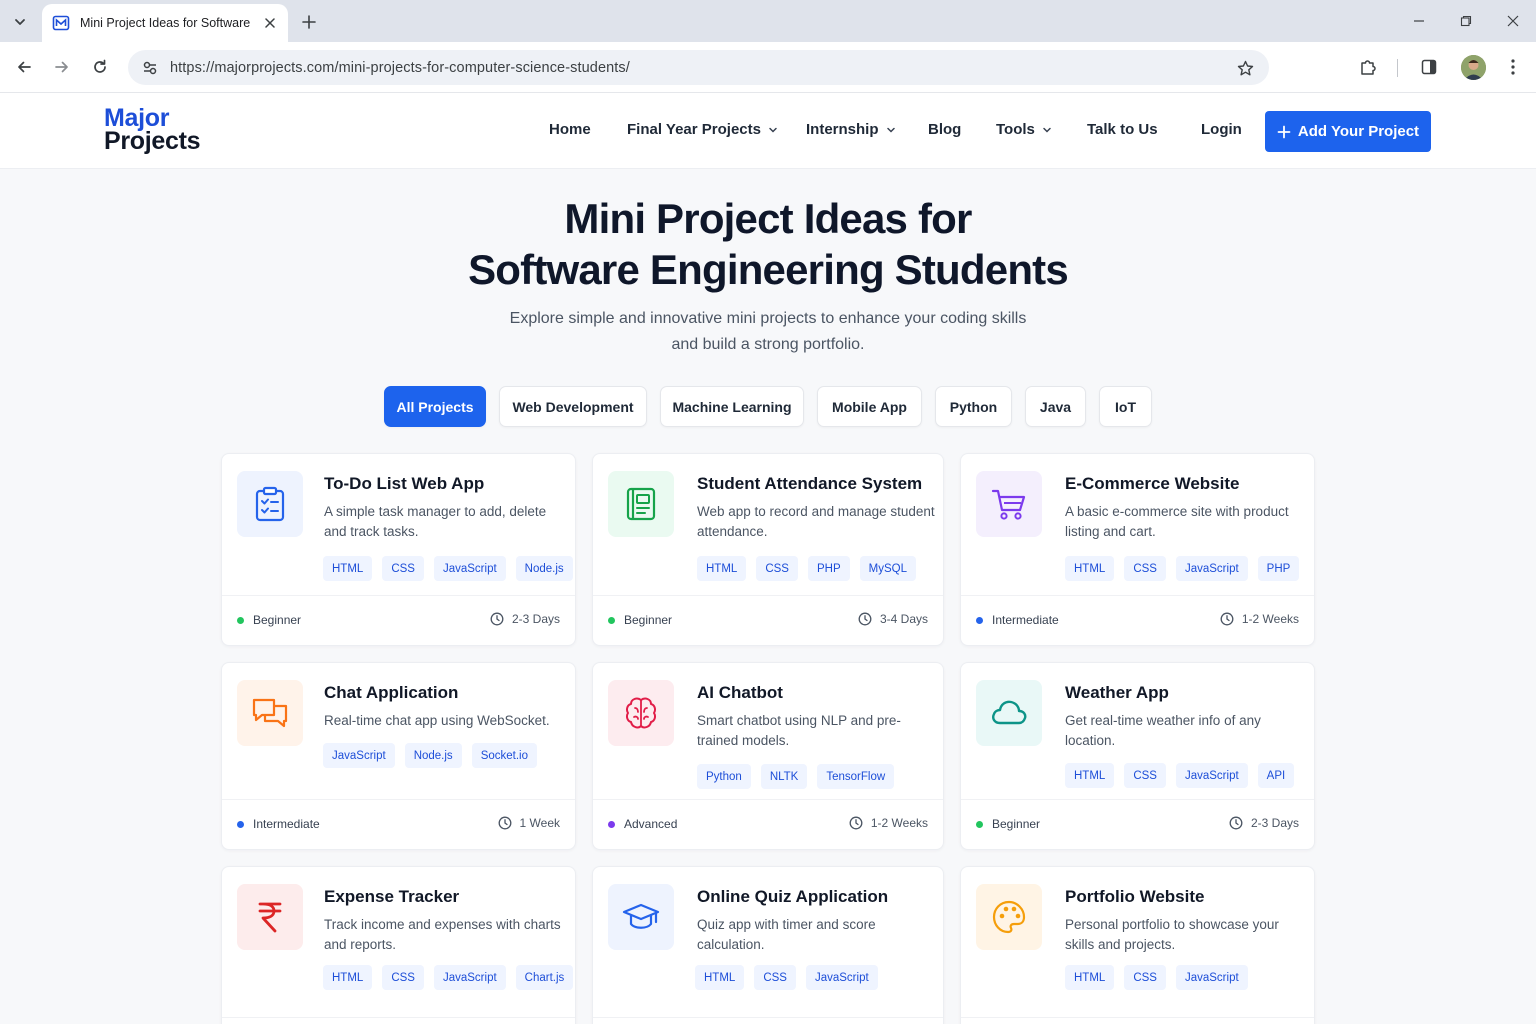 The image size is (1536, 1024). I want to click on back-arrow-icon, so click(24, 67).